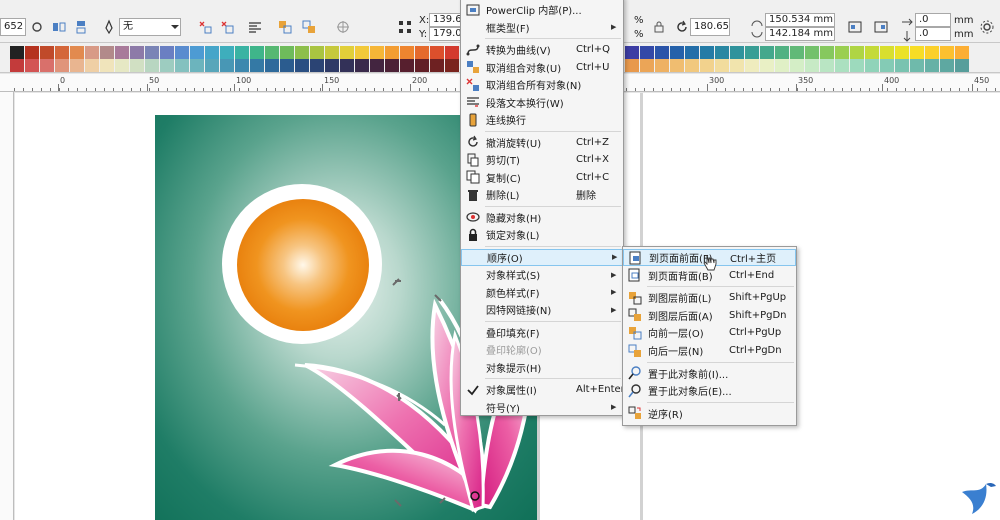 The height and width of the screenshot is (520, 1000). I want to click on align-right-icon, so click(881, 27).